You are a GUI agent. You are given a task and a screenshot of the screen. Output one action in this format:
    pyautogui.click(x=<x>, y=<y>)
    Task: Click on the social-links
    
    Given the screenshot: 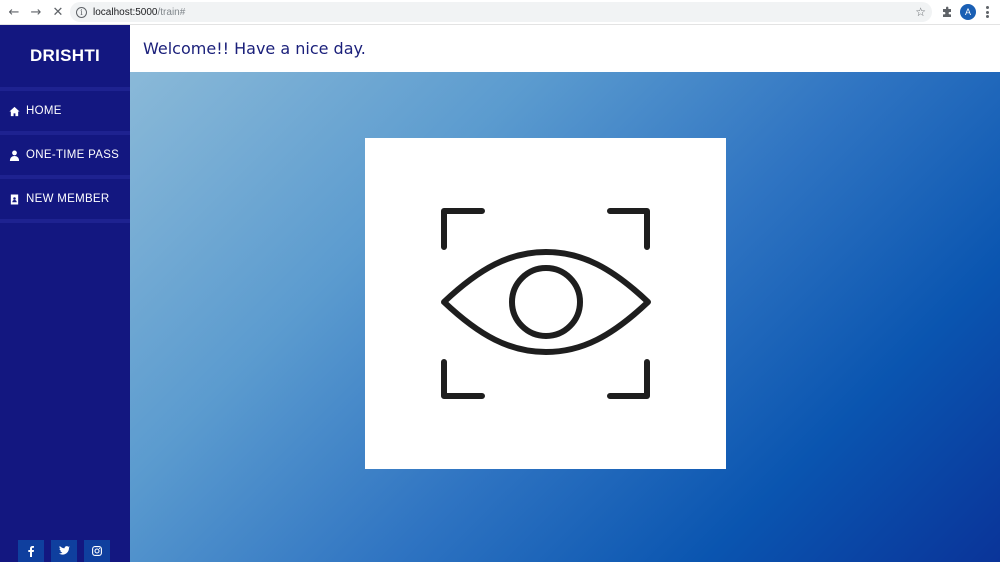 What is the action you would take?
    pyautogui.click(x=64, y=551)
    